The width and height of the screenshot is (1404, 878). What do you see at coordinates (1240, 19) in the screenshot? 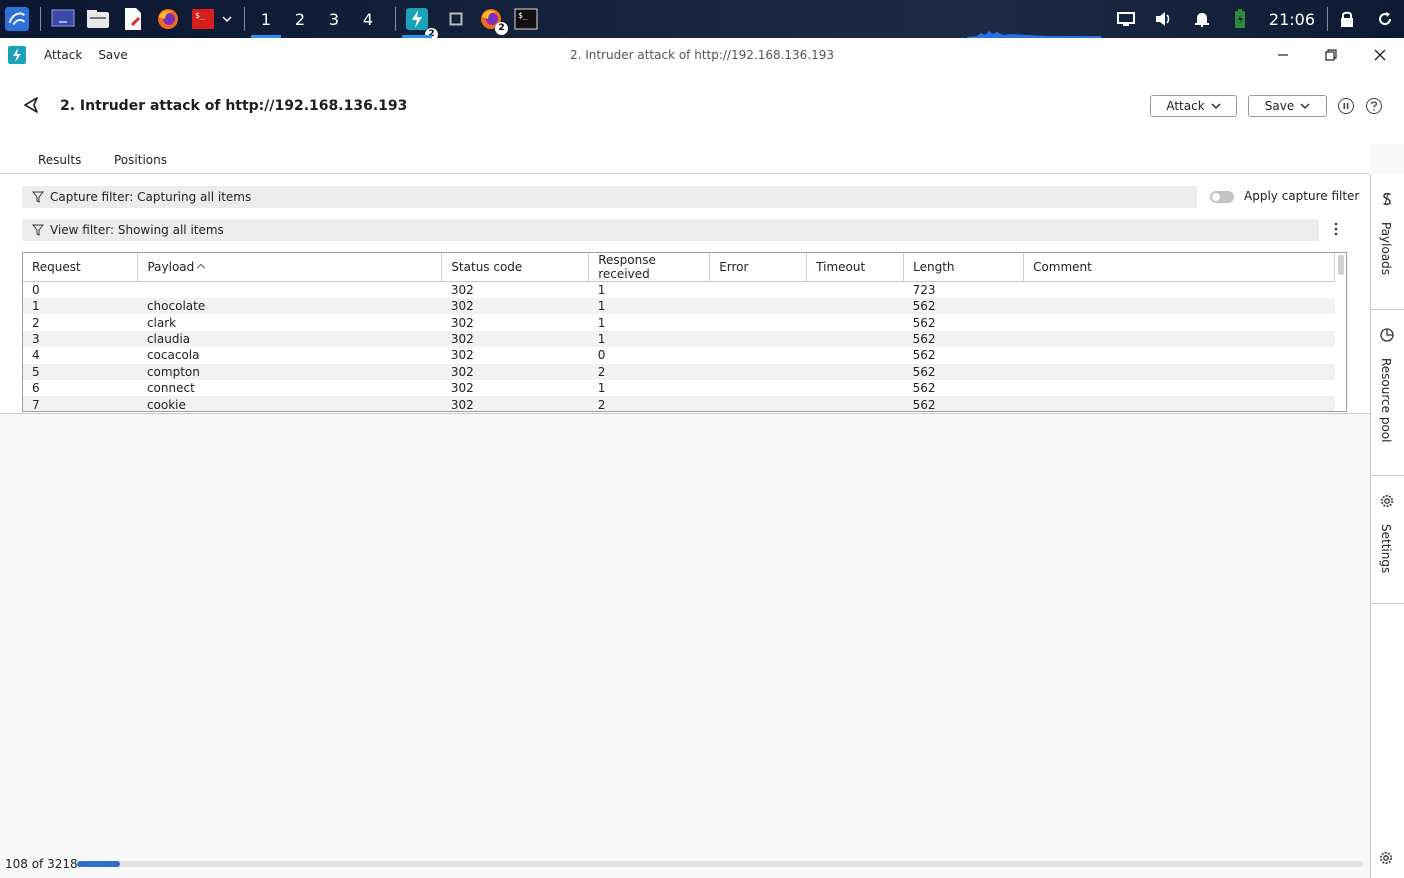
I see `battery-icon` at bounding box center [1240, 19].